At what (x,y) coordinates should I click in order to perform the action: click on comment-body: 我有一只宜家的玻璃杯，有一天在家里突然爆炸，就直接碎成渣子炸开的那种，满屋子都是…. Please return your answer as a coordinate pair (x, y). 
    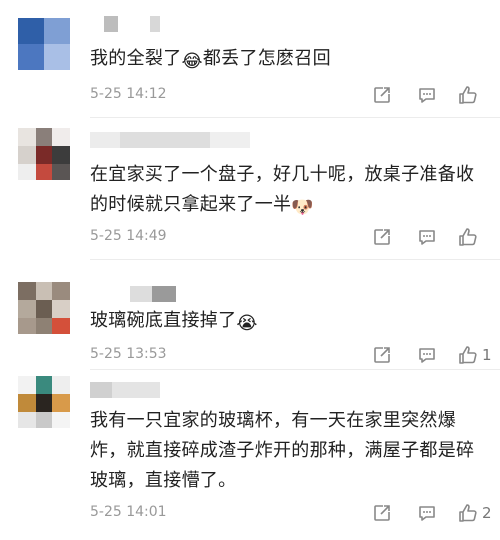
    Looking at the image, I should click on (282, 450).